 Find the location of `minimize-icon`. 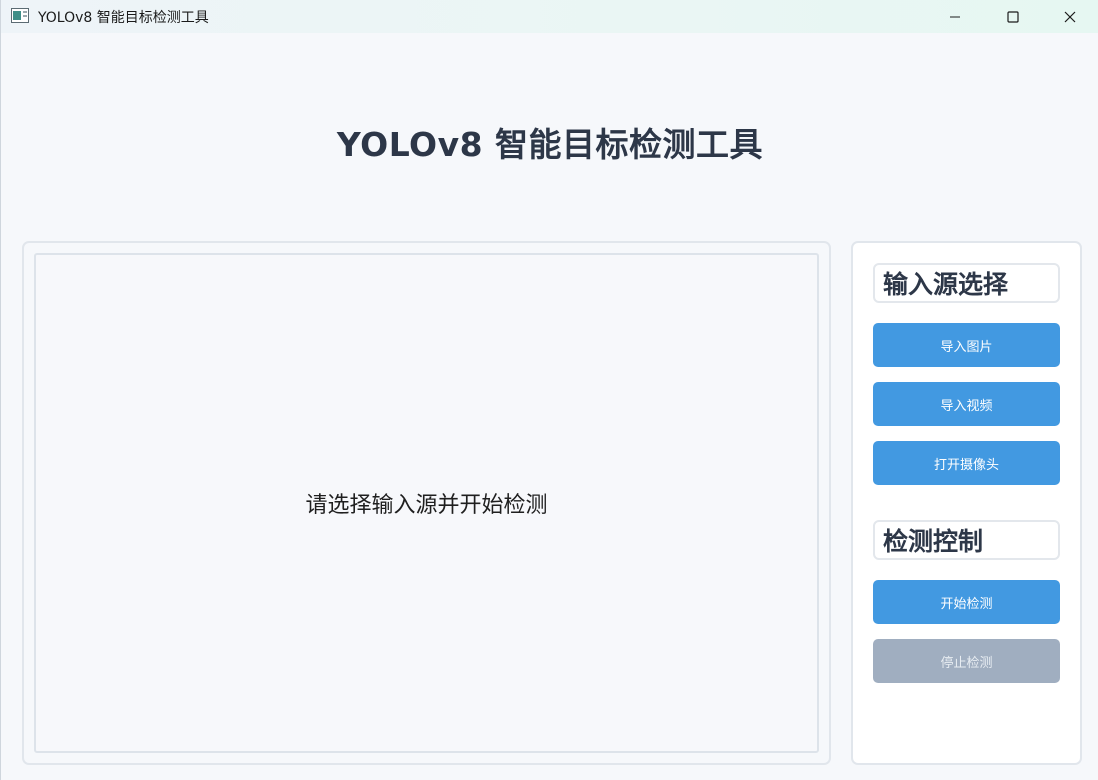

minimize-icon is located at coordinates (955, 17).